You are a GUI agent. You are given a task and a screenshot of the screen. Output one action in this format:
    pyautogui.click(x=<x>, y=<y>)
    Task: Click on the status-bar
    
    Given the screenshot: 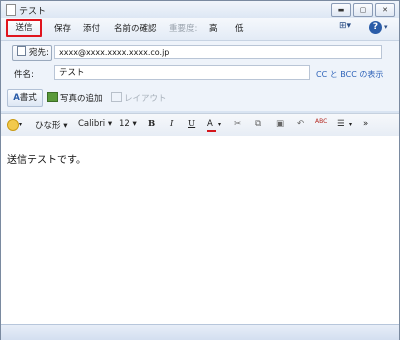 What is the action you would take?
    pyautogui.click(x=200, y=332)
    